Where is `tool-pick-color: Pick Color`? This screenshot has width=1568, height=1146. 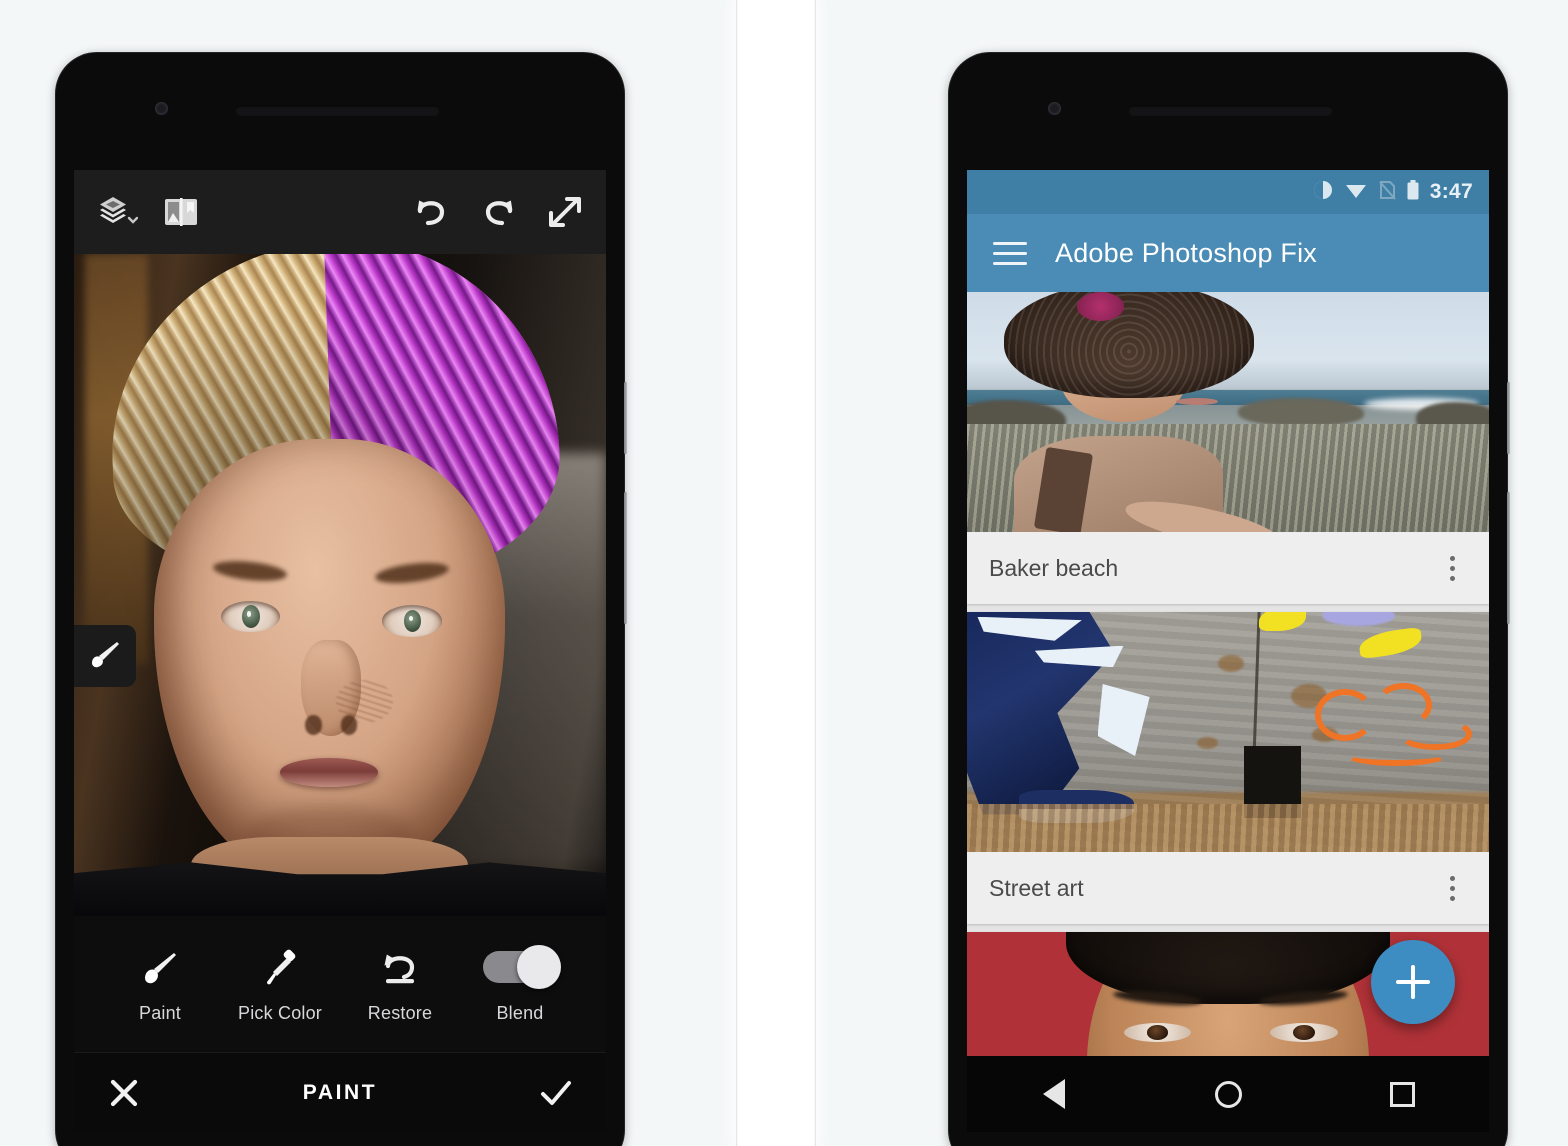
tool-pick-color: Pick Color is located at coordinates (280, 984).